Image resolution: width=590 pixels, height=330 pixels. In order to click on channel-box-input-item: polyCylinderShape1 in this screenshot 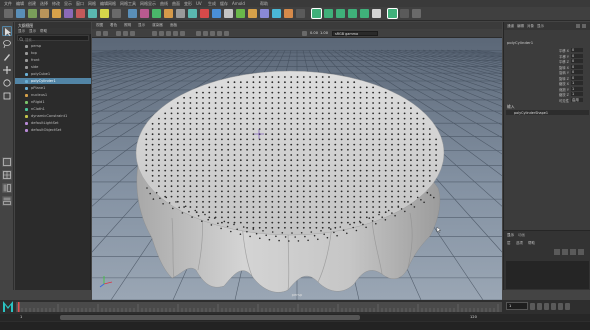, I will do `click(547, 112)`.